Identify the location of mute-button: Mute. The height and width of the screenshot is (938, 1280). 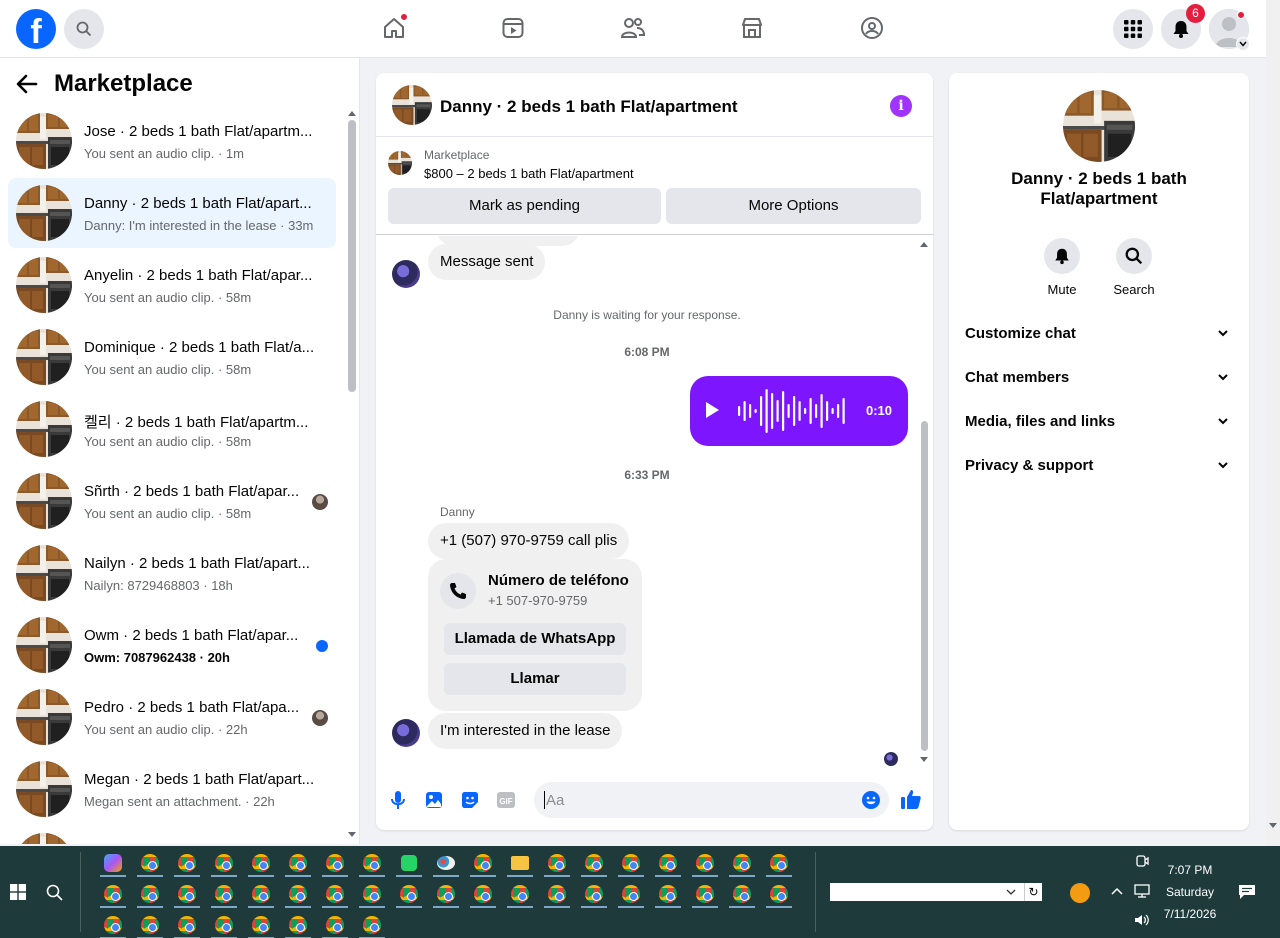
(1062, 267).